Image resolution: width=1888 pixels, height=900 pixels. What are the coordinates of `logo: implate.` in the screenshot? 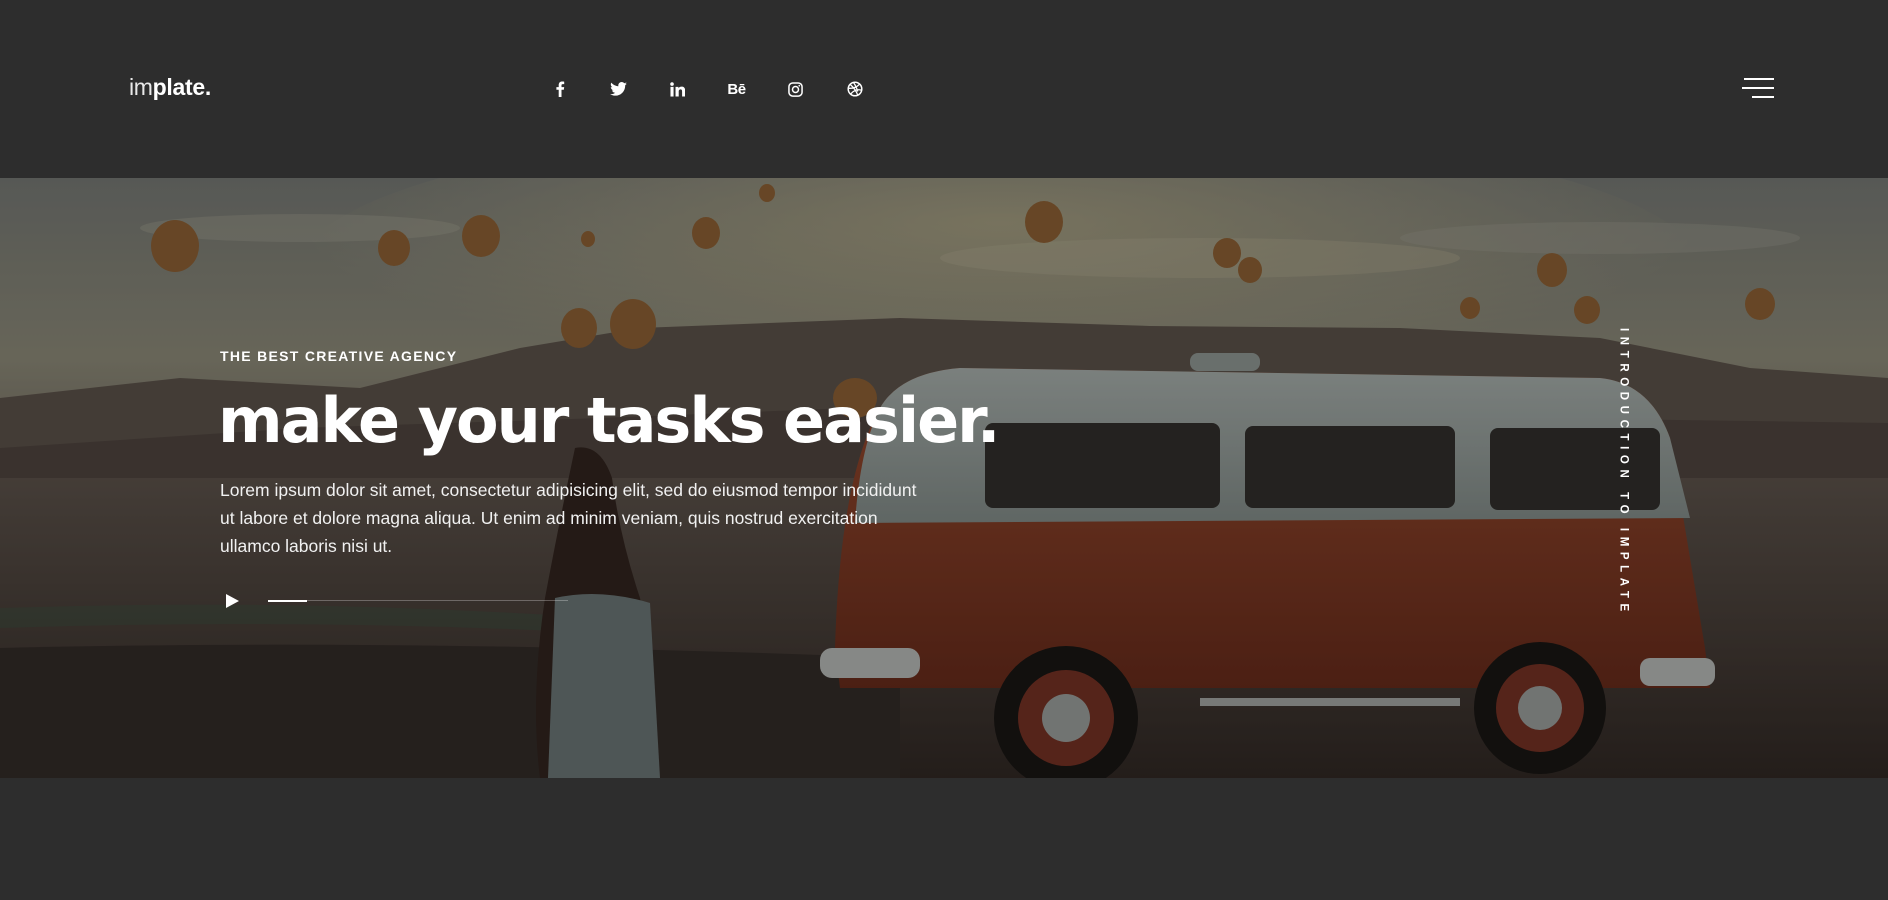 It's located at (170, 87).